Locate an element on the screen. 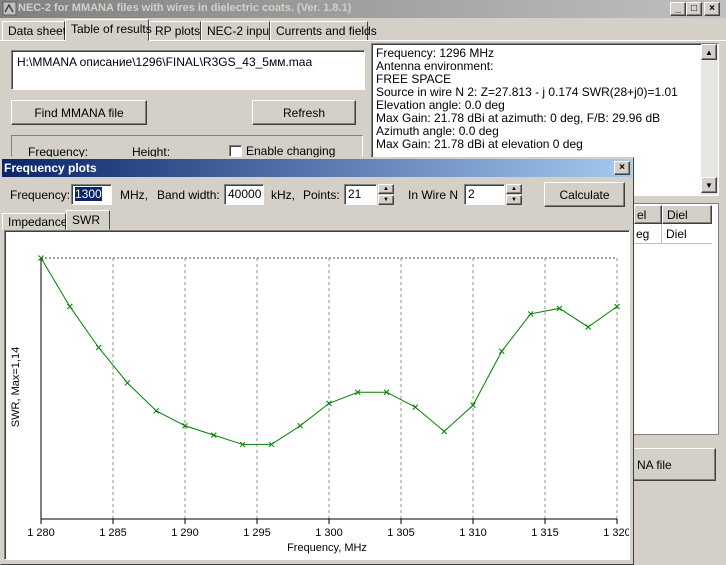 This screenshot has height=565, width=726. fp-points-label: Points: is located at coordinates (321, 195).